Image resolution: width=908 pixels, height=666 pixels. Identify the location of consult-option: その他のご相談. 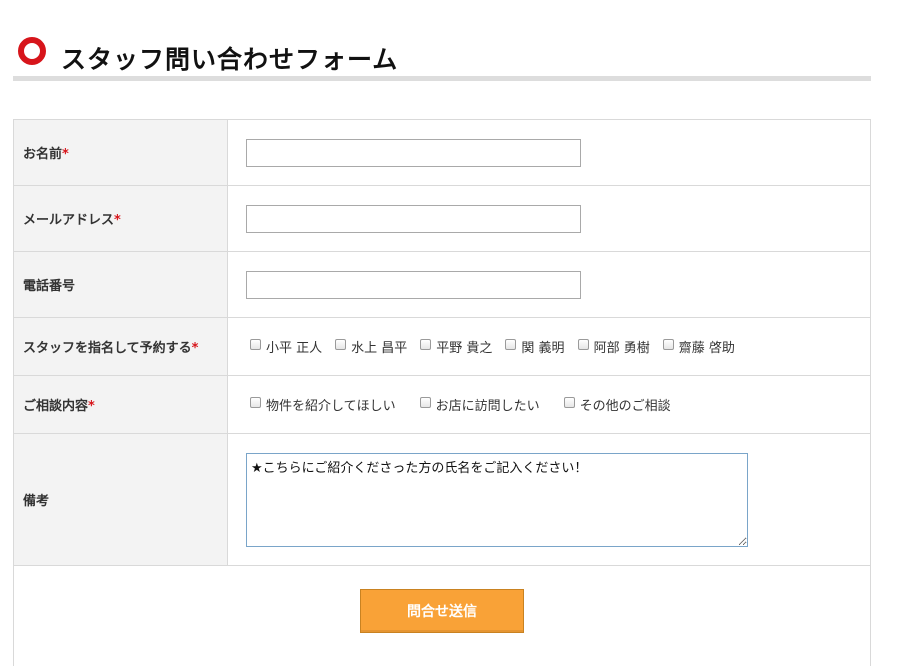
(617, 404).